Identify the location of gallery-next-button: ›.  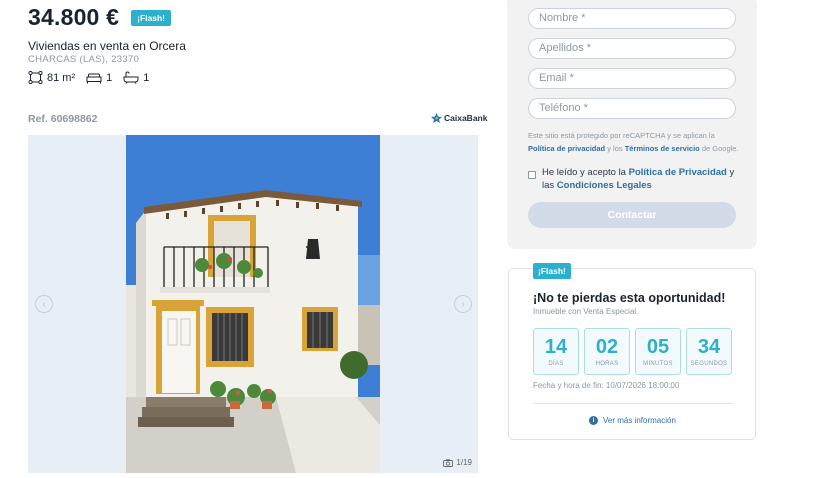
(463, 304).